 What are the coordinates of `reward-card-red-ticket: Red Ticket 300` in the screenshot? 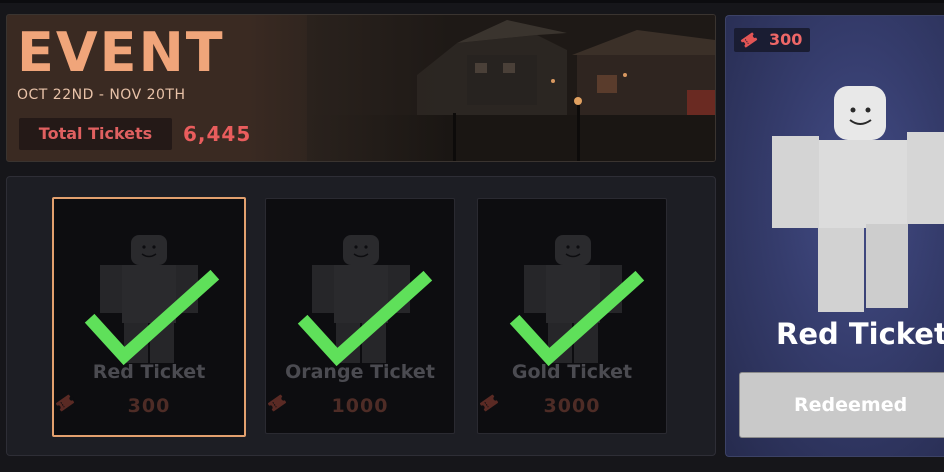 It's located at (149, 317).